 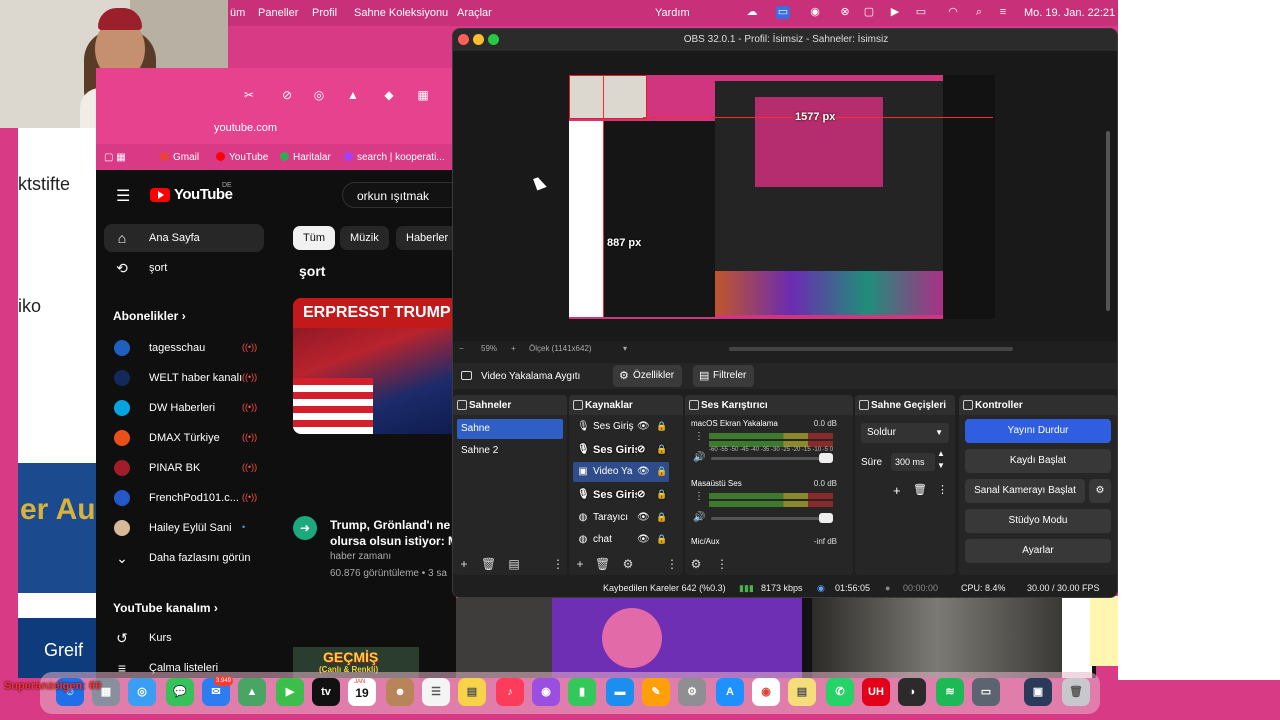 I want to click on clock: Mo. 19. Jan. 22:21, so click(x=1069, y=13).